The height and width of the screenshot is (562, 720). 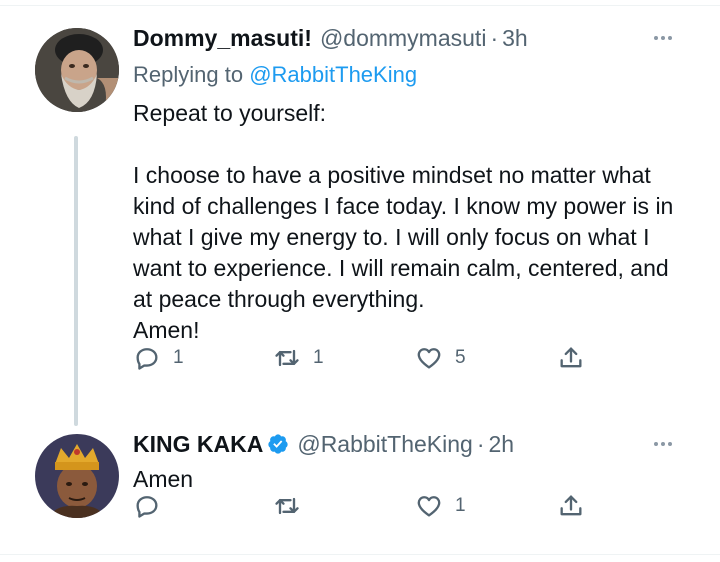 I want to click on verified-badge-icon, so click(x=278, y=444).